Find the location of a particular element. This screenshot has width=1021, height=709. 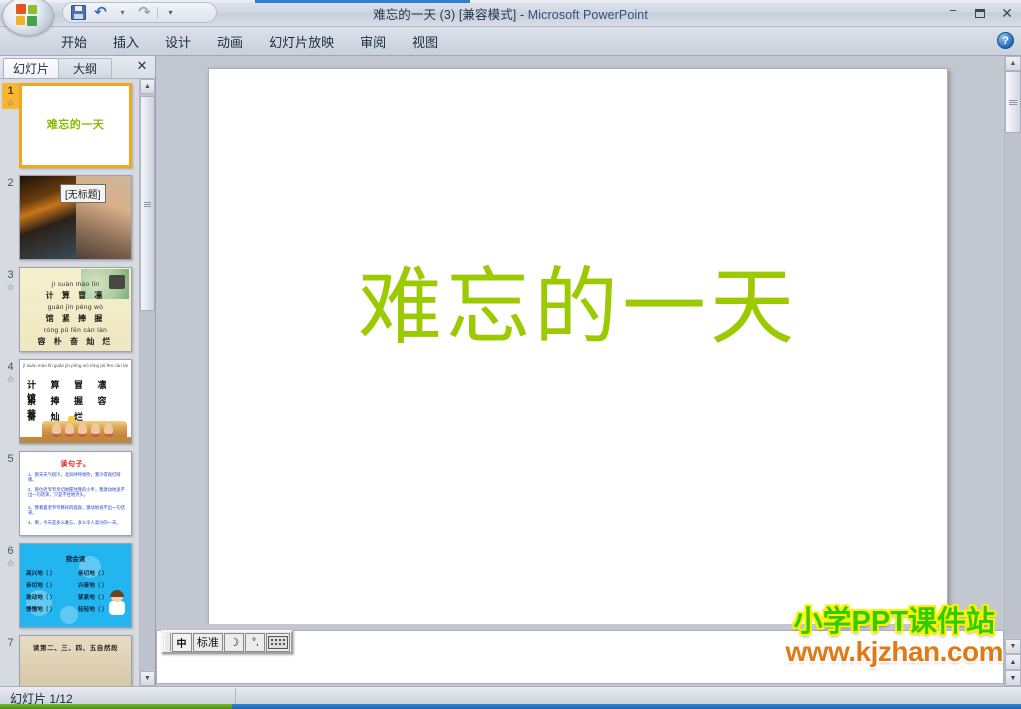

thumbnail-number: 1 ☆ is located at coordinates (10, 96).